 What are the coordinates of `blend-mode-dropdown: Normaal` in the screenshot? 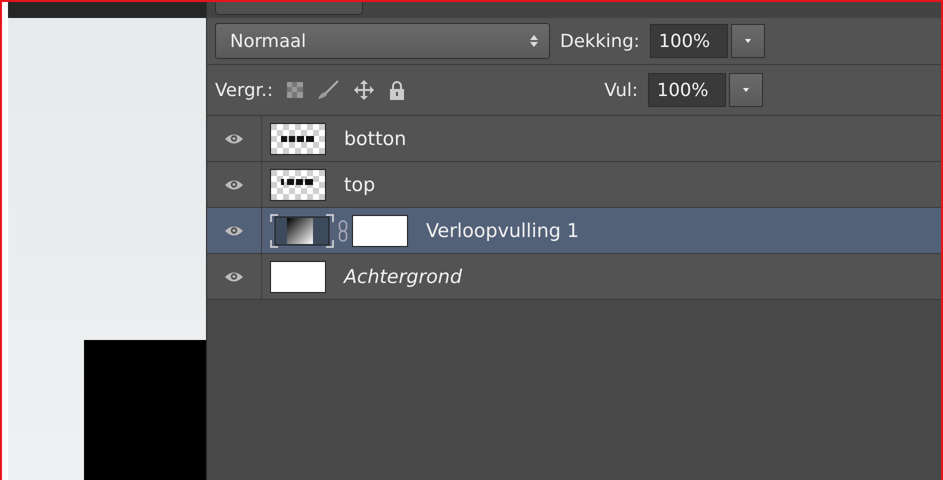 It's located at (382, 41).